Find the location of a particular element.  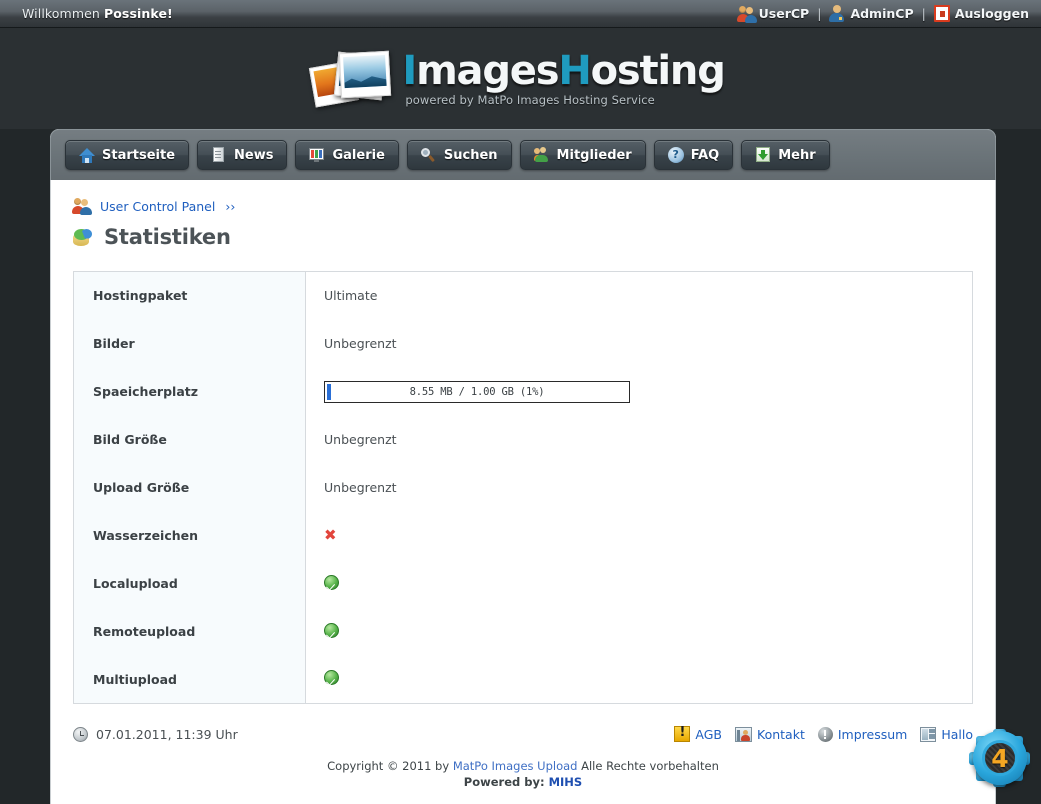

warning-icon is located at coordinates (682, 734).